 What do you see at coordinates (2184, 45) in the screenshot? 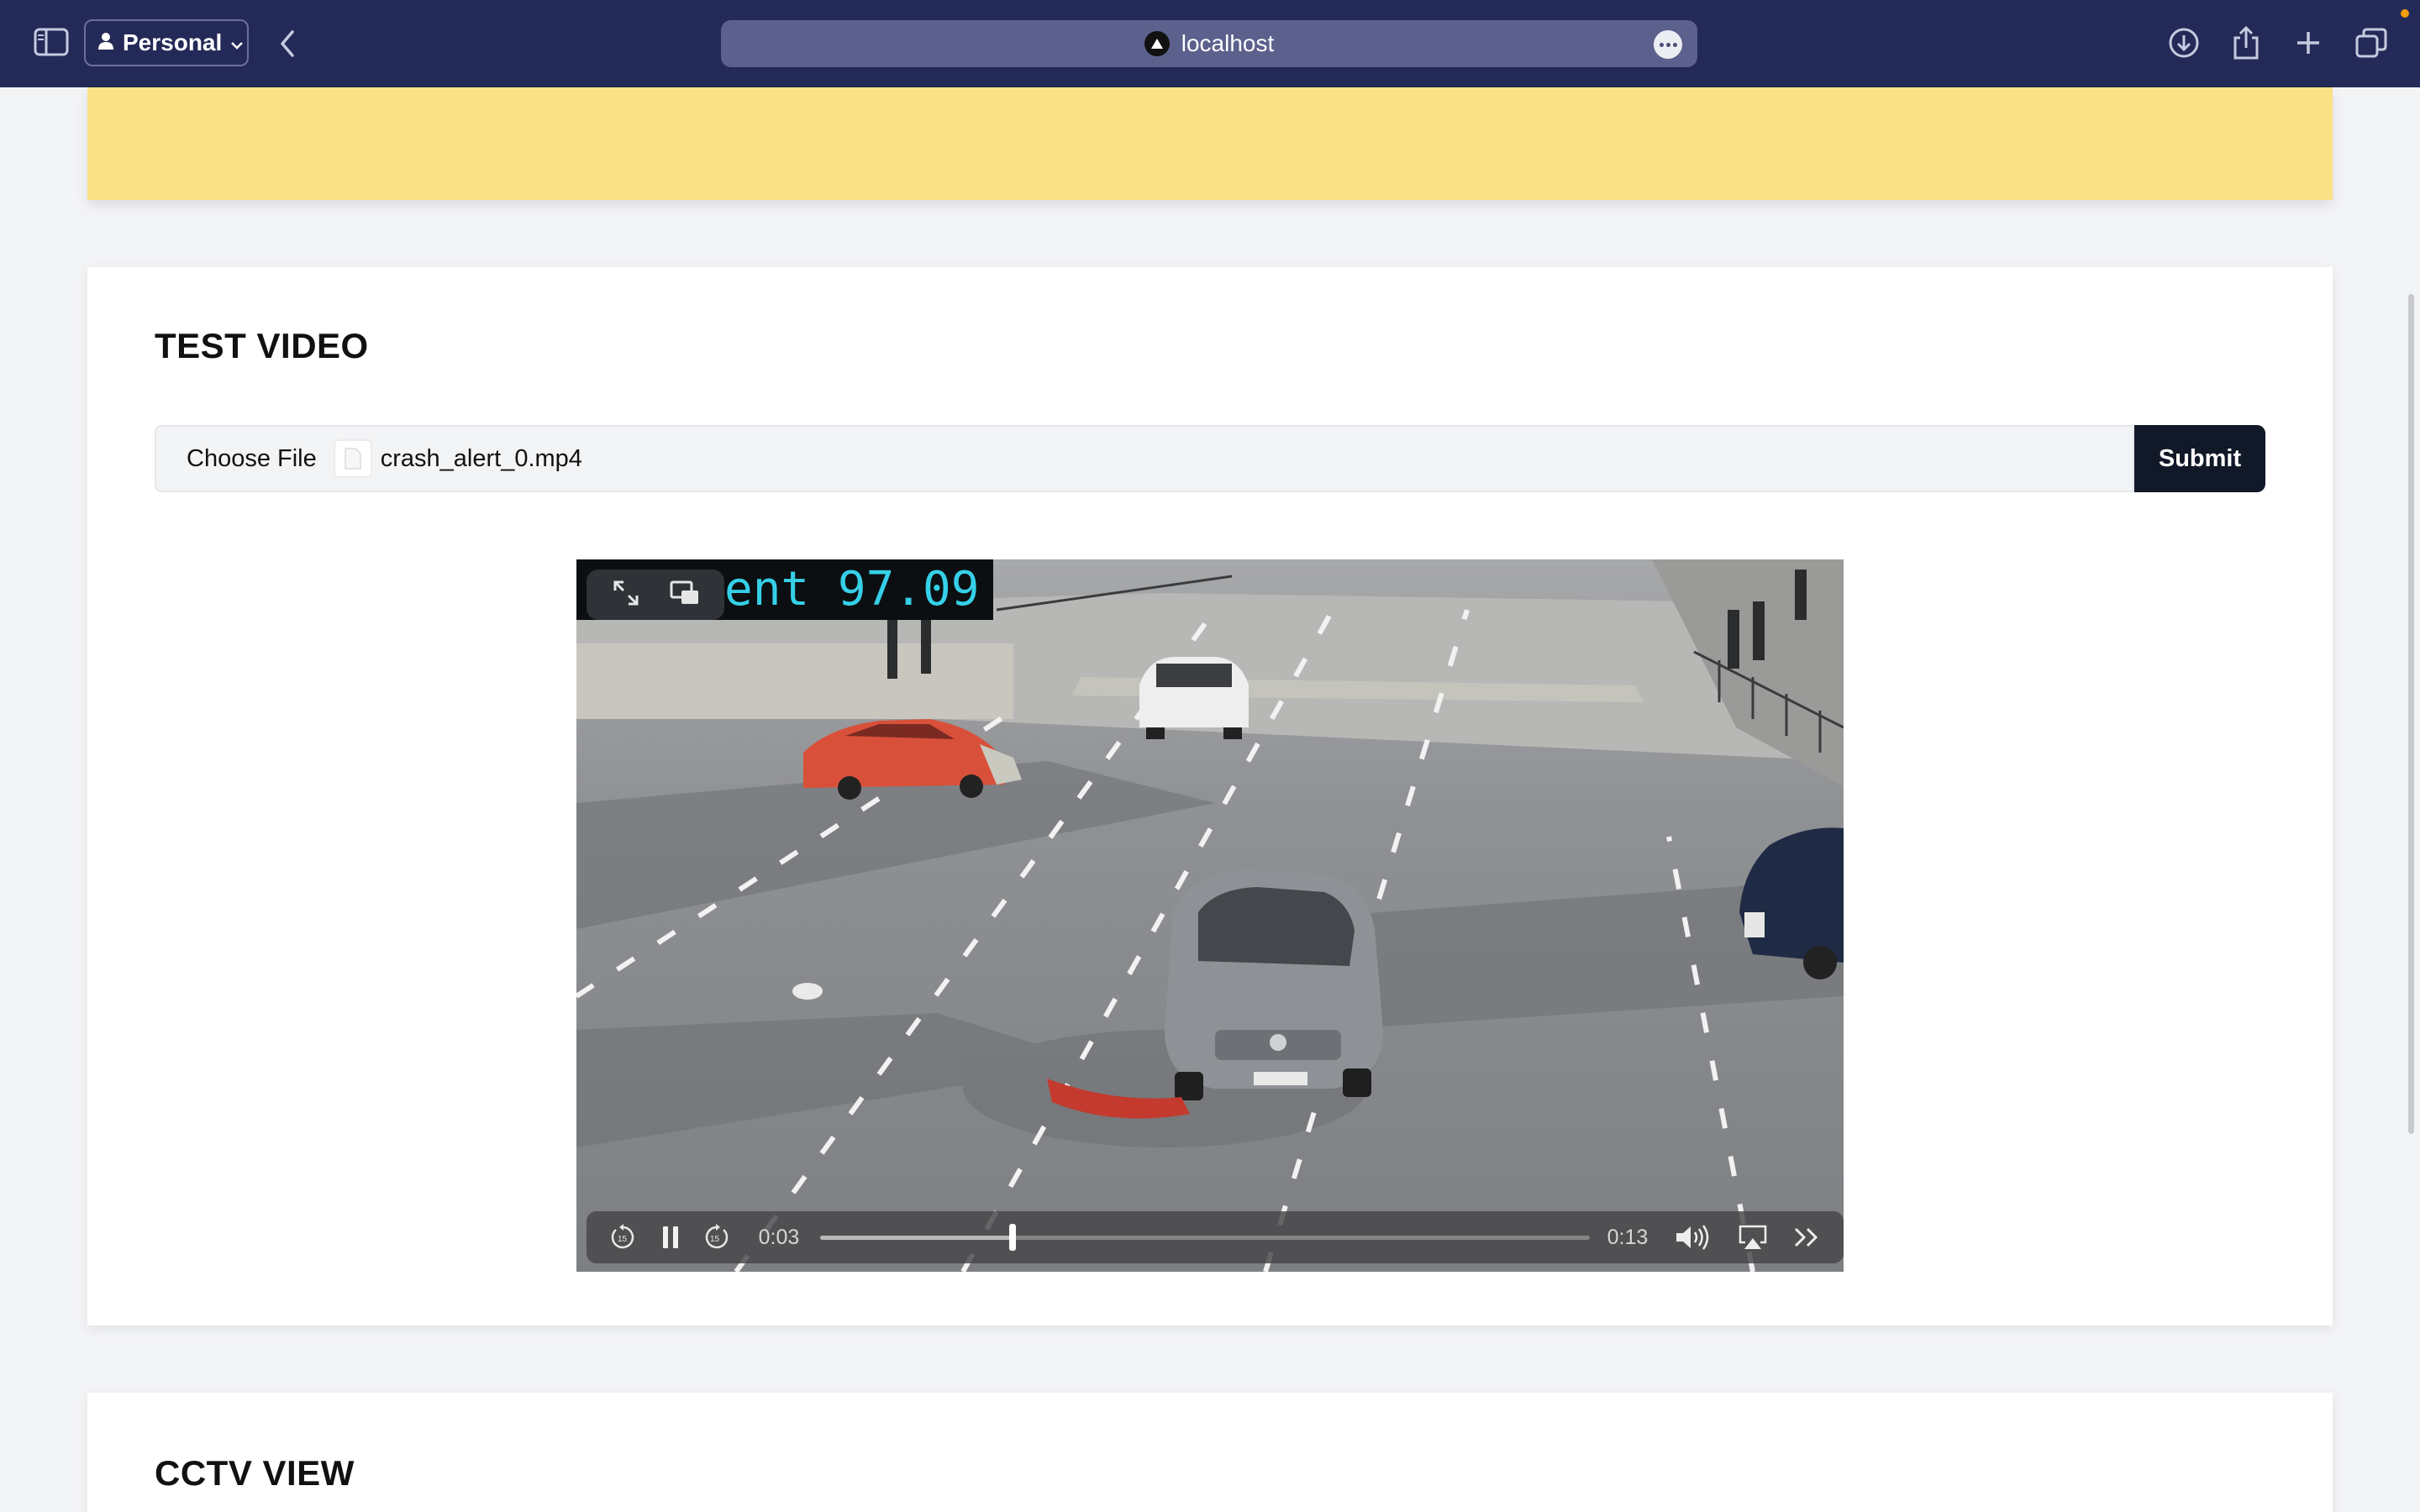
I see `download-icon` at bounding box center [2184, 45].